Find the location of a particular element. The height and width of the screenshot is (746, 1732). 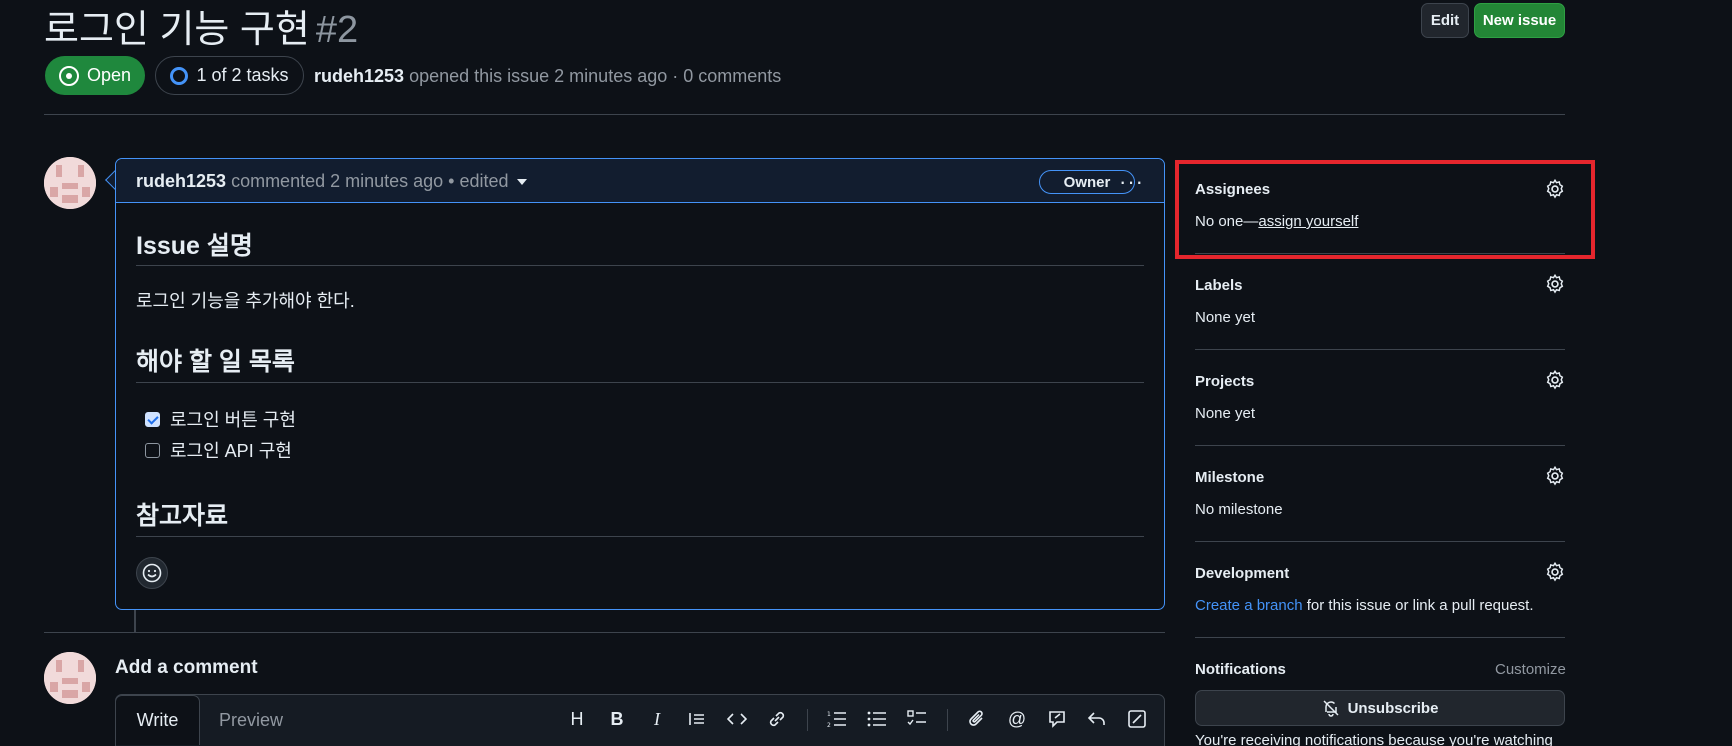

reference-icon is located at coordinates (1057, 719).